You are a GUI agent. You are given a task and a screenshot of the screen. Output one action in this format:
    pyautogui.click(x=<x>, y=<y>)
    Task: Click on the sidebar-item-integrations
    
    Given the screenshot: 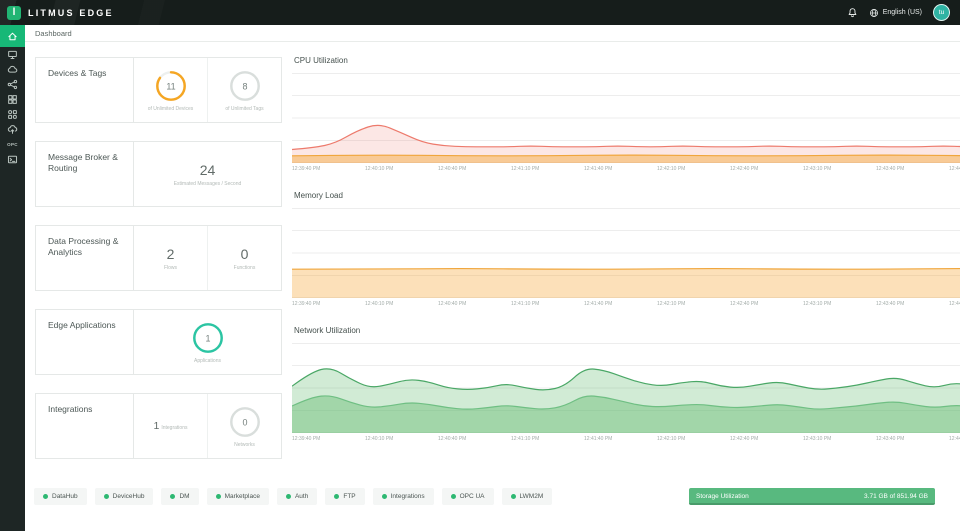 What is the action you would take?
    pyautogui.click(x=12, y=129)
    